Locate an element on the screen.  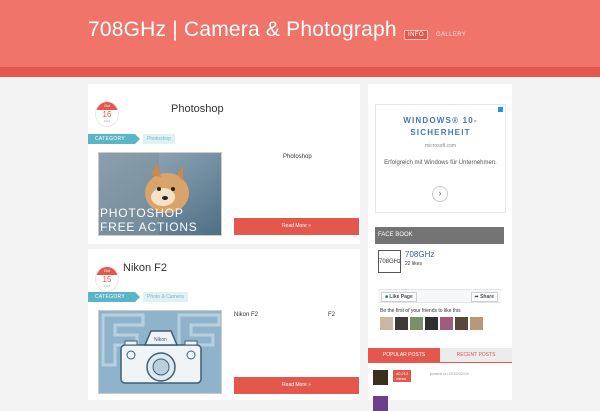
post-tabs: POPULAR POSTS RECENT POSTS is located at coordinates (440, 355).